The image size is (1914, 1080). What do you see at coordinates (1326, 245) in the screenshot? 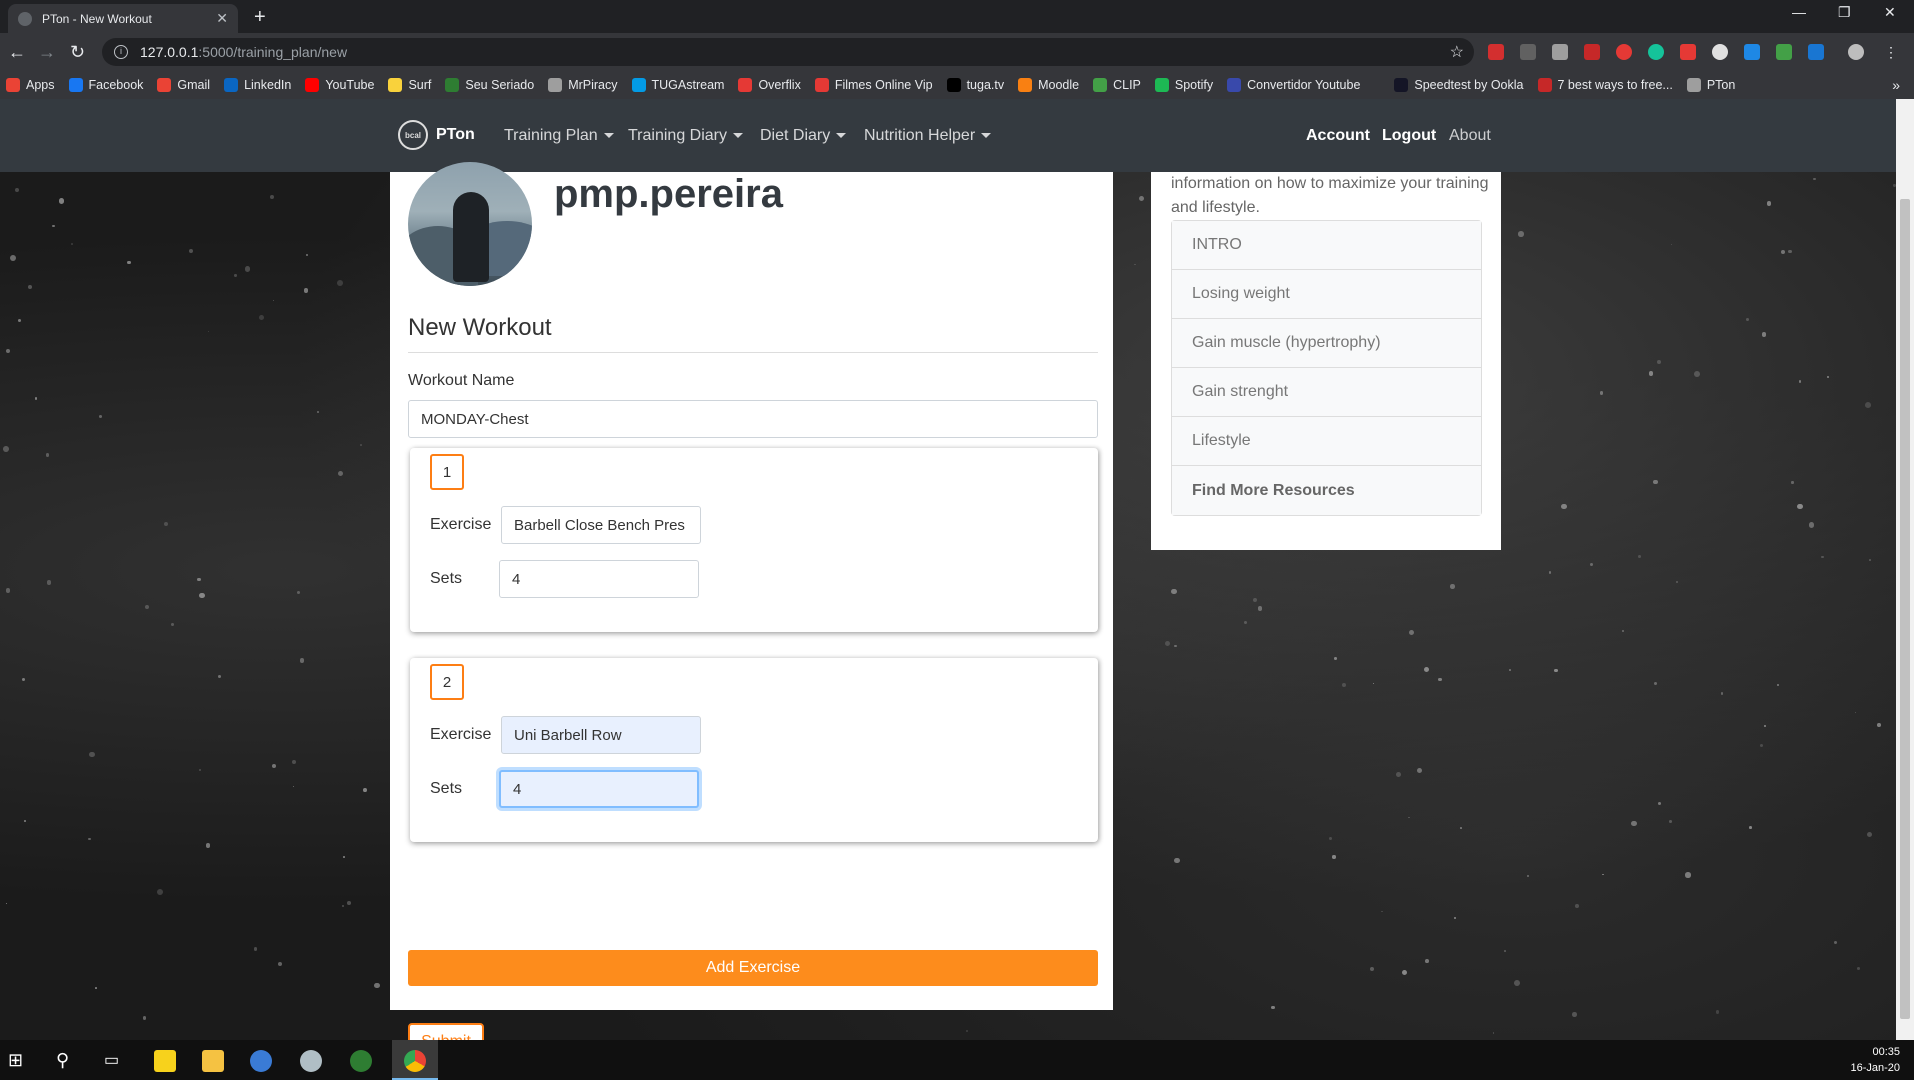
I see `resource-item-intro: INTRO` at bounding box center [1326, 245].